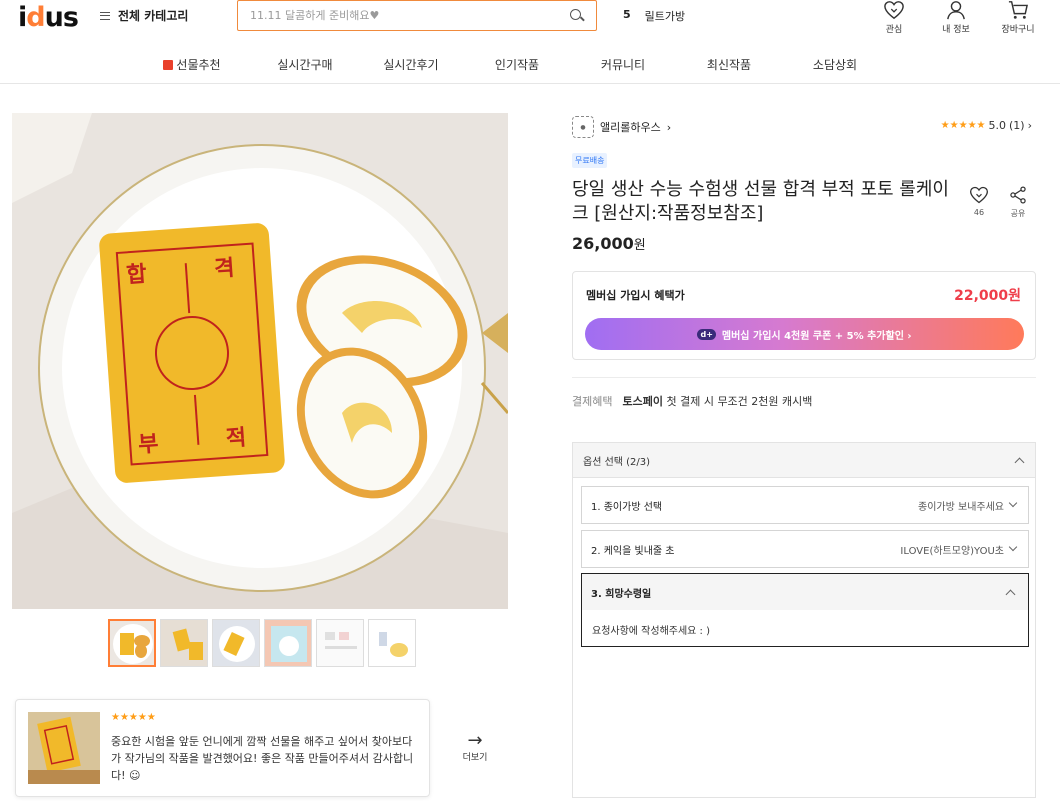 This screenshot has width=1060, height=801. What do you see at coordinates (133, 717) in the screenshot?
I see `review-stars: ★★★★★` at bounding box center [133, 717].